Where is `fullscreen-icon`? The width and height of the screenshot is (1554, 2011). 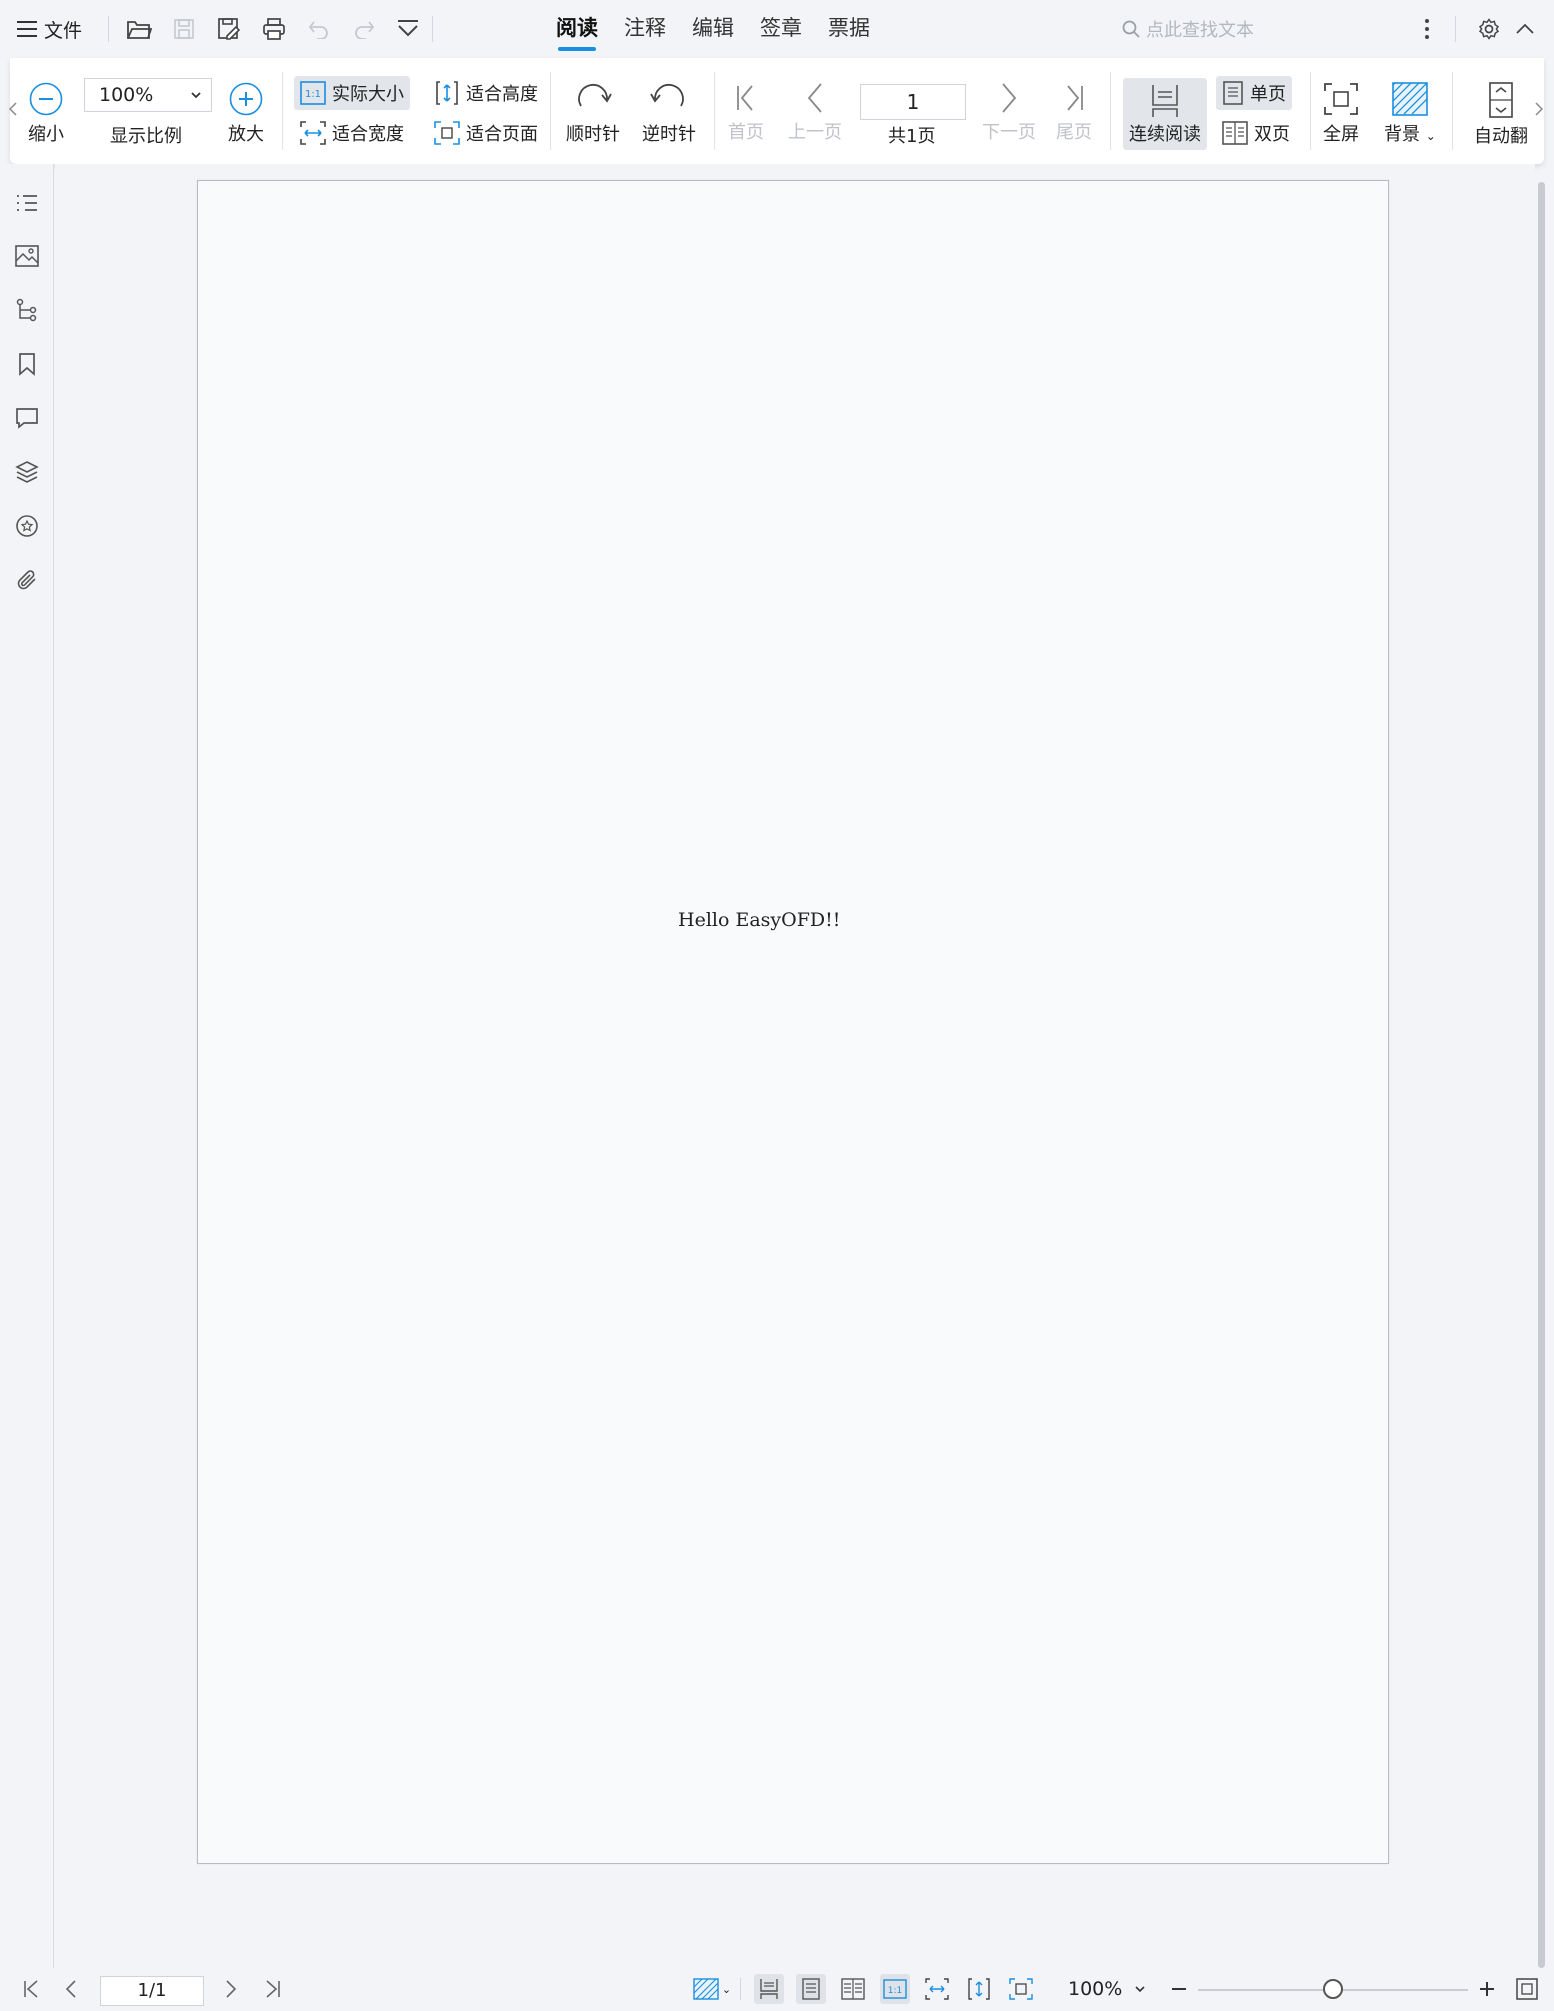 fullscreen-icon is located at coordinates (1341, 99).